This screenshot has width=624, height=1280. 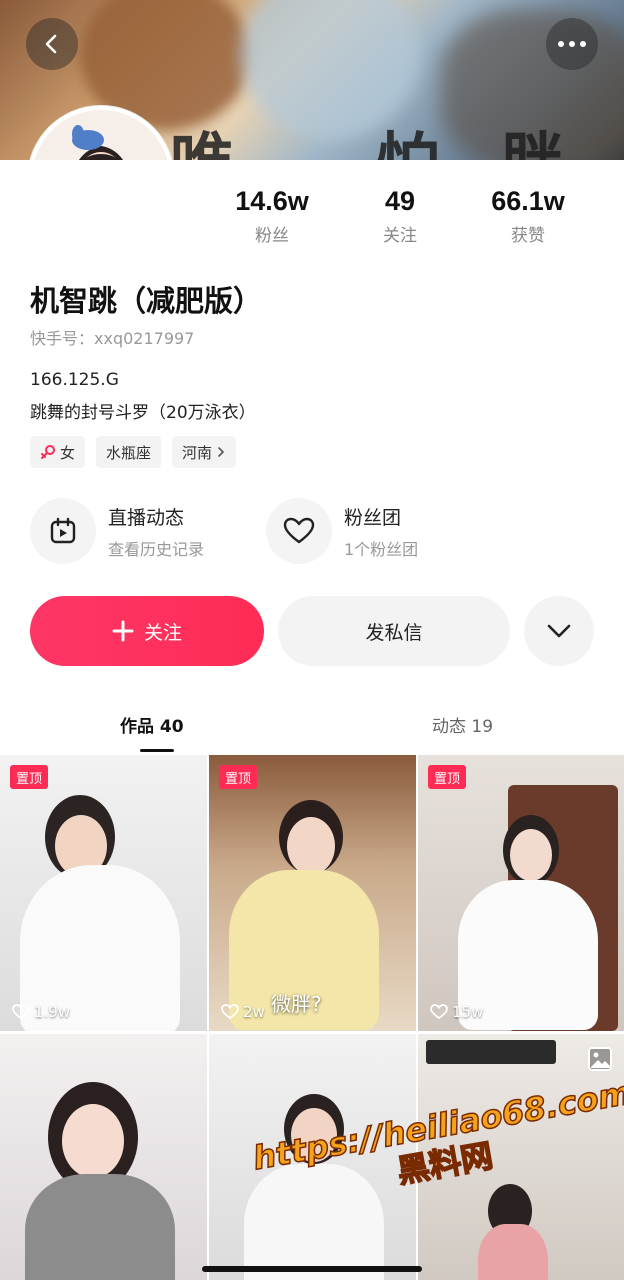 What do you see at coordinates (117, 531) in the screenshot?
I see `live-history-entry: 直播动态 查看历史记录` at bounding box center [117, 531].